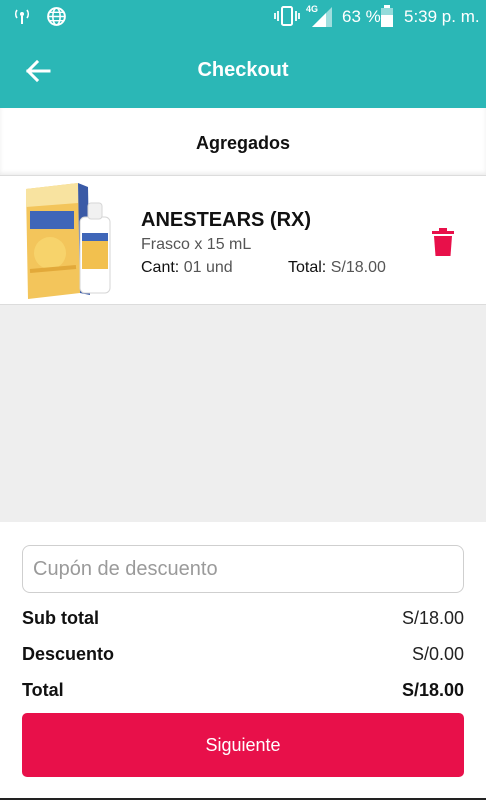 The image size is (486, 800). I want to click on total-row: Total S/18.00, so click(243, 692).